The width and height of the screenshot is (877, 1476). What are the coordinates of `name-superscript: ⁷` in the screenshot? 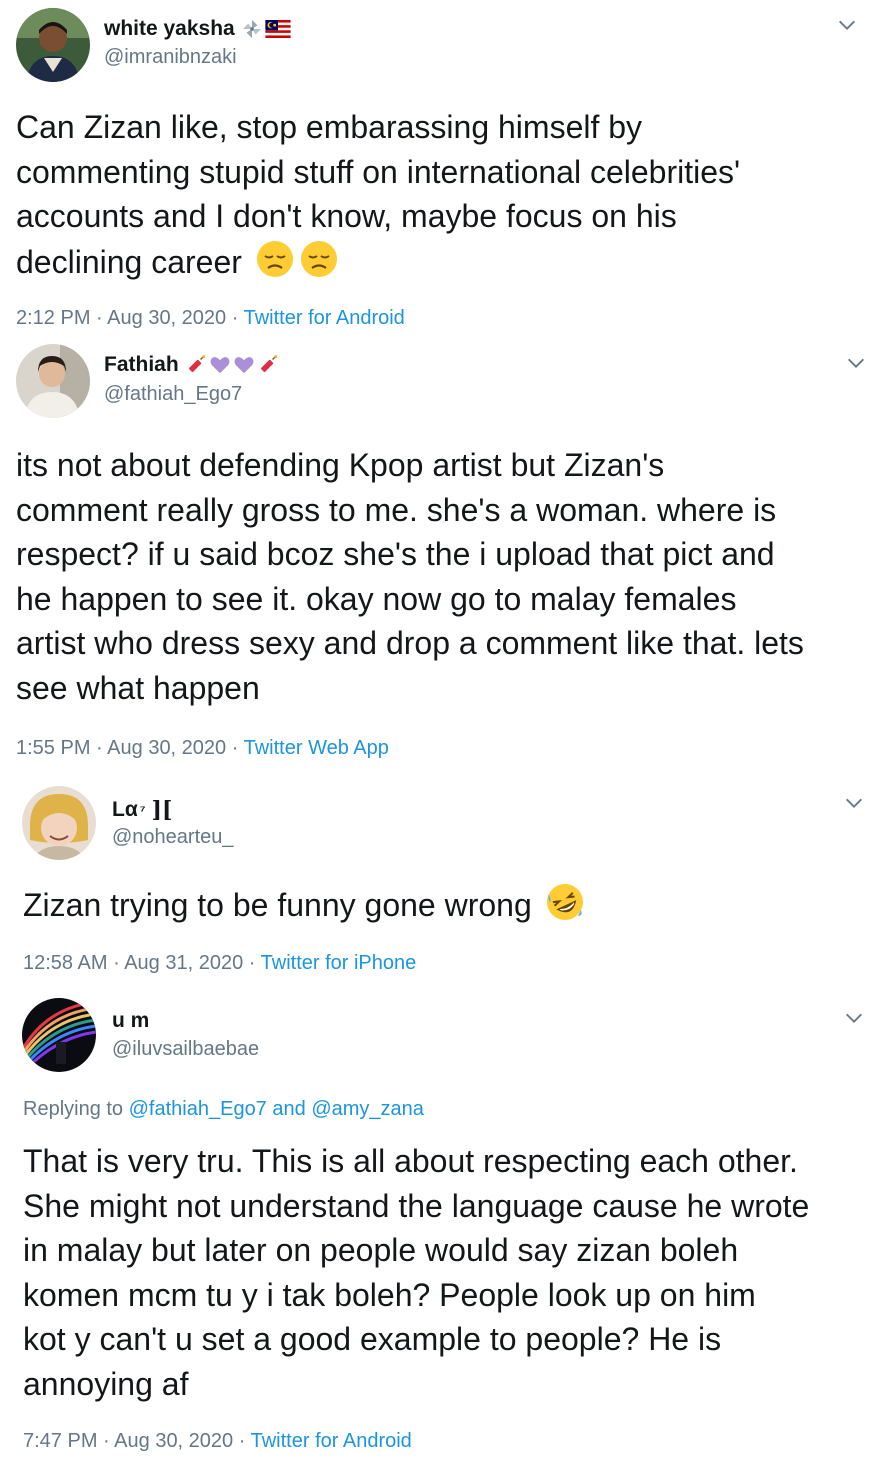 It's located at (142, 810).